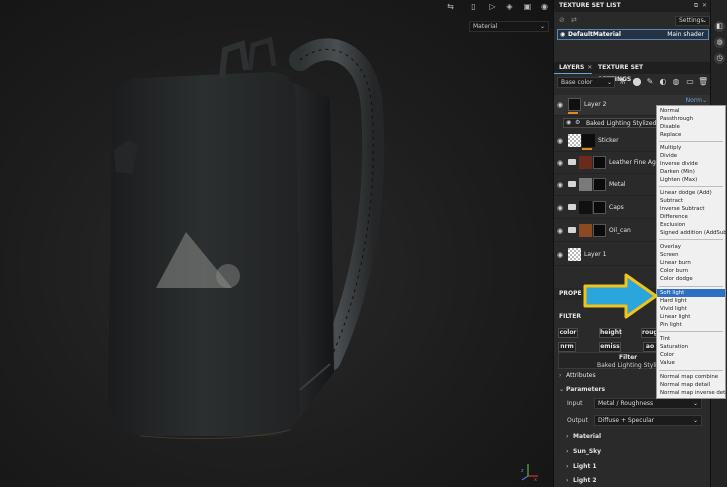 The width and height of the screenshot is (727, 487). What do you see at coordinates (691, 263) in the screenshot?
I see `blend-option-linear-burn: Linear burn` at bounding box center [691, 263].